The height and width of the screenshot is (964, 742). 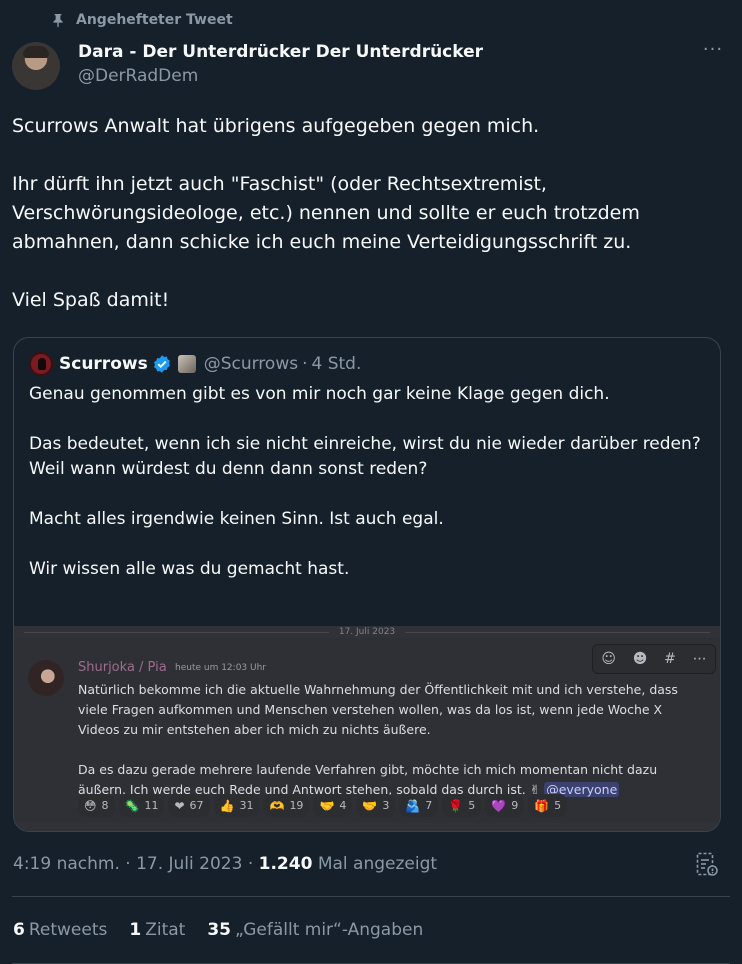 I want to click on add-reaction-icon: ☺, so click(x=608, y=659).